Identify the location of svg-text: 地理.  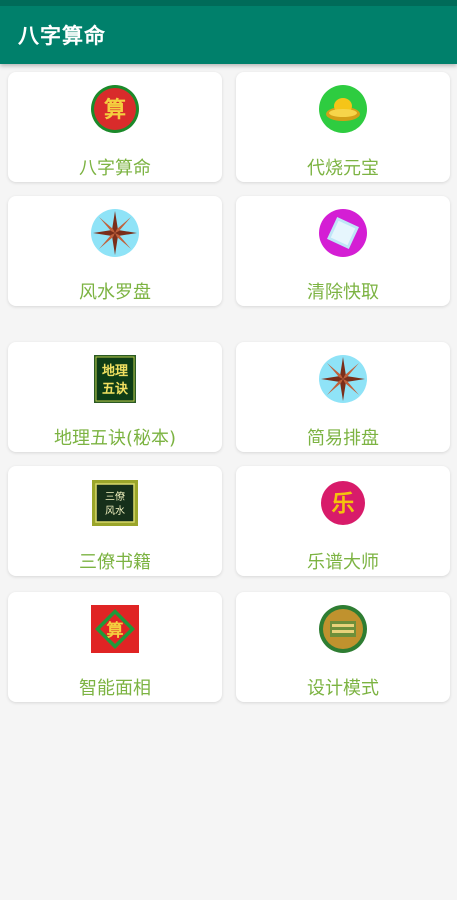
(115, 371).